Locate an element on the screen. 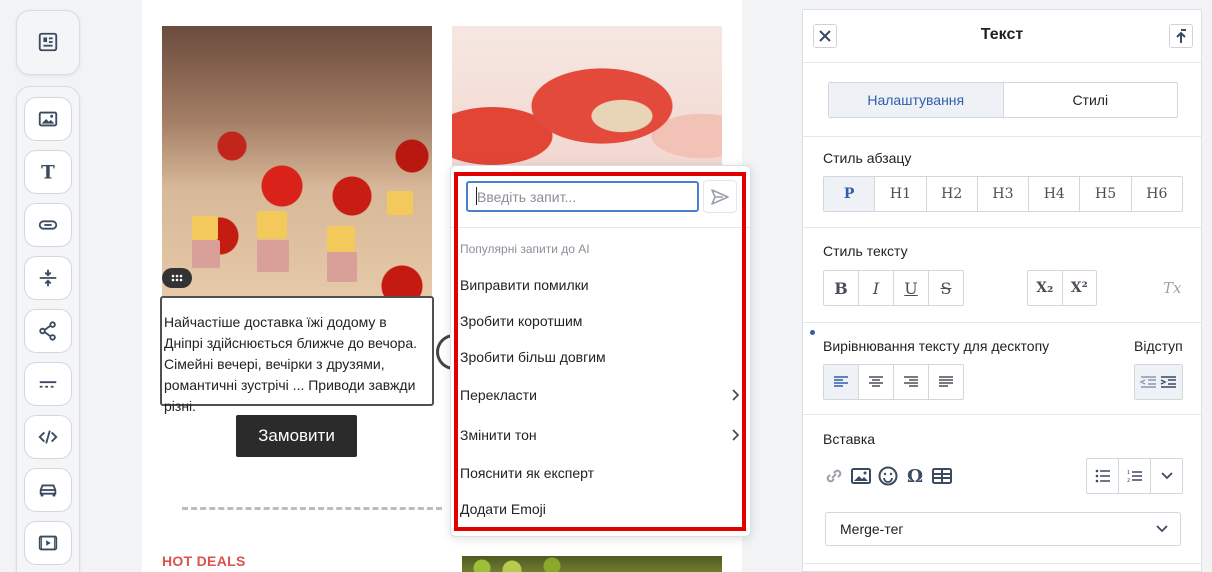 This screenshot has width=1212, height=572. link-icon is located at coordinates (834, 476).